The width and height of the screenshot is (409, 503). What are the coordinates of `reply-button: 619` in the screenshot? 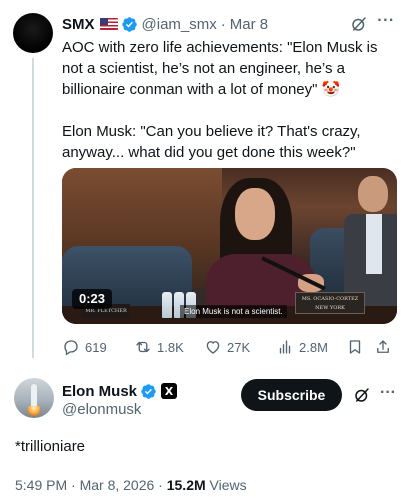 It's located at (84, 347).